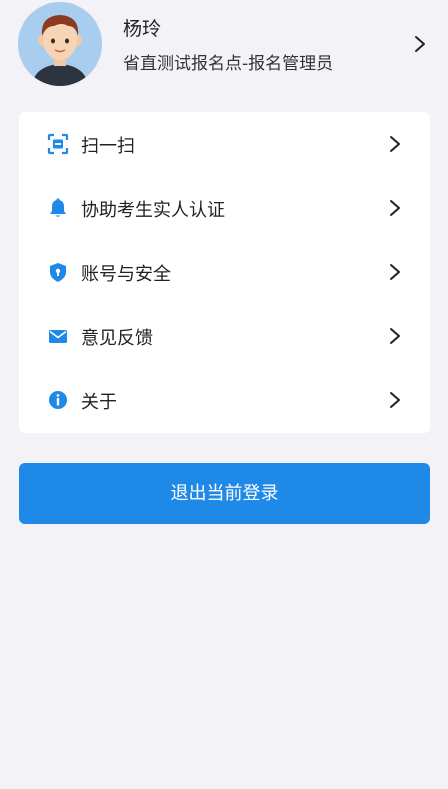 The width and height of the screenshot is (448, 789). Describe the element at coordinates (58, 400) in the screenshot. I see `info-icon` at that location.